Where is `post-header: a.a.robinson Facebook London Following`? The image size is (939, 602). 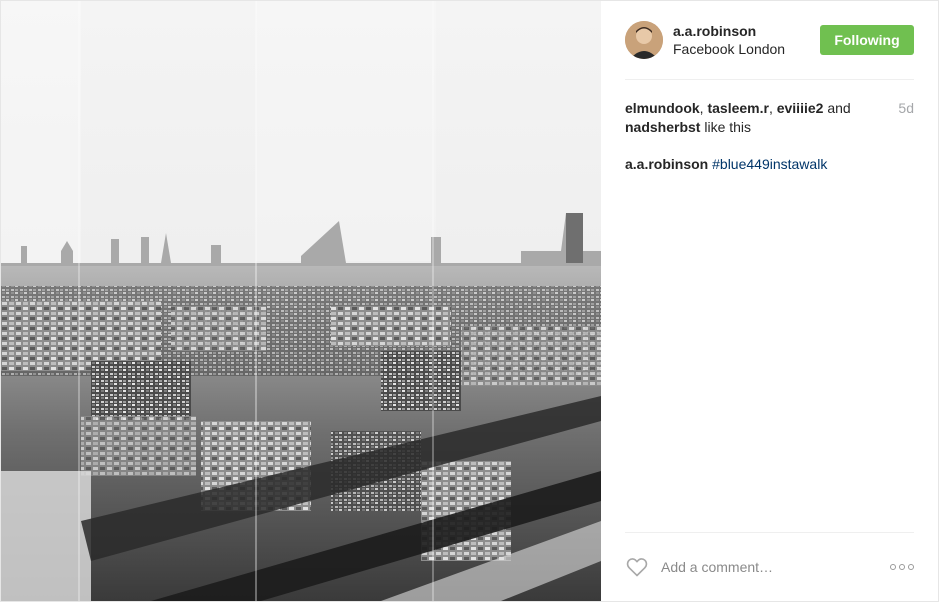 post-header: a.a.robinson Facebook London Following is located at coordinates (769, 40).